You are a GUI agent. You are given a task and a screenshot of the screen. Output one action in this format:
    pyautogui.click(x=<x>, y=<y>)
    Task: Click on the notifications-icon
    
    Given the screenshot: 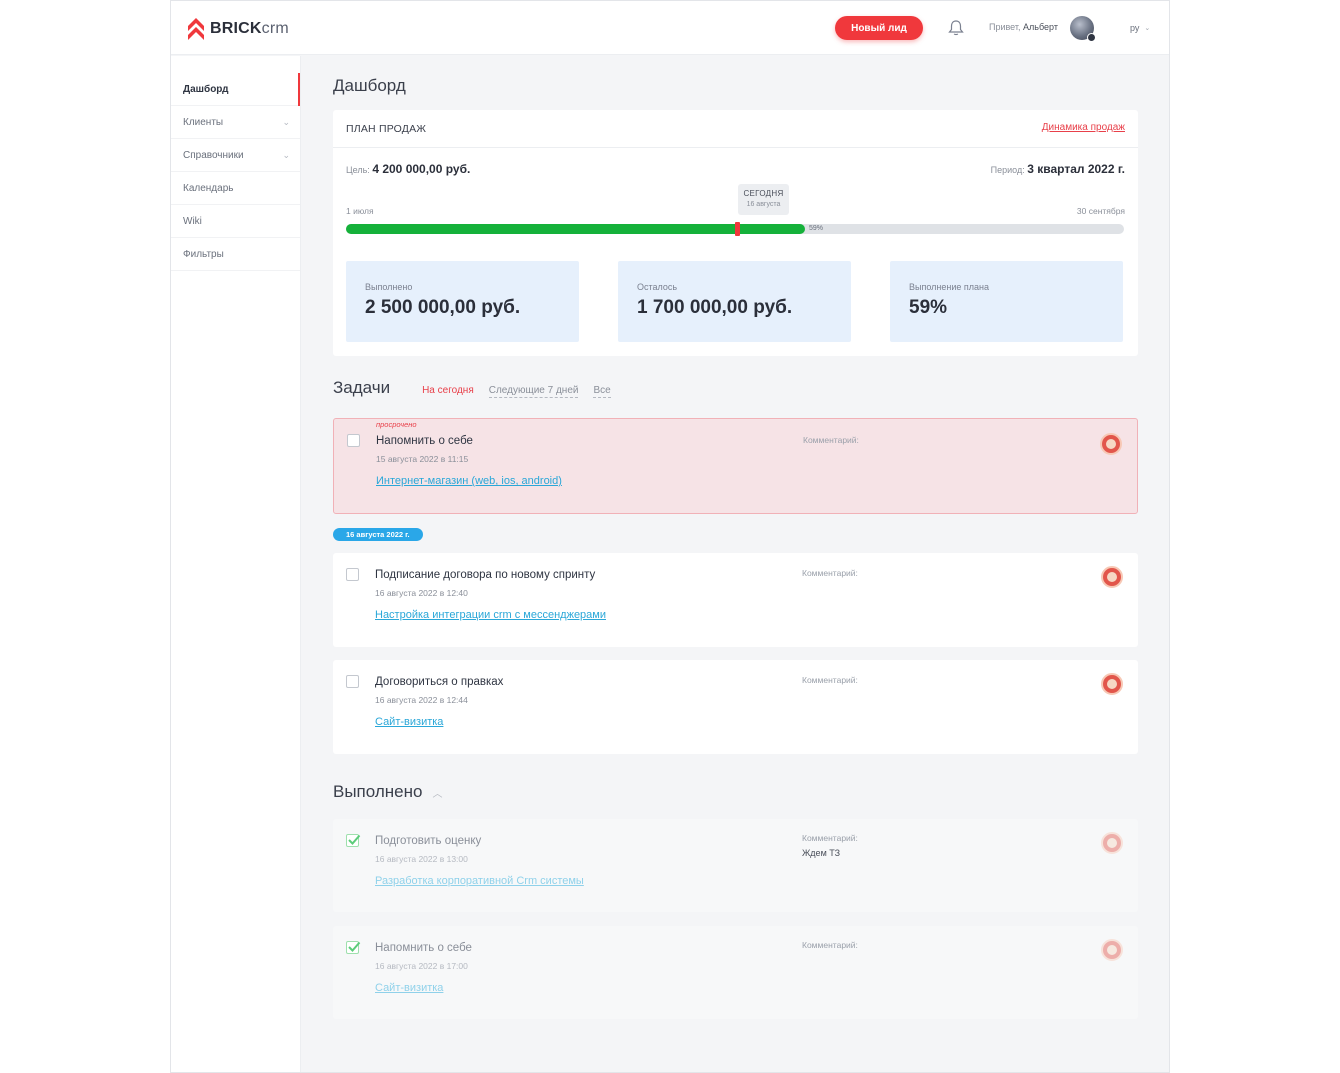 What is the action you would take?
    pyautogui.click(x=956, y=28)
    